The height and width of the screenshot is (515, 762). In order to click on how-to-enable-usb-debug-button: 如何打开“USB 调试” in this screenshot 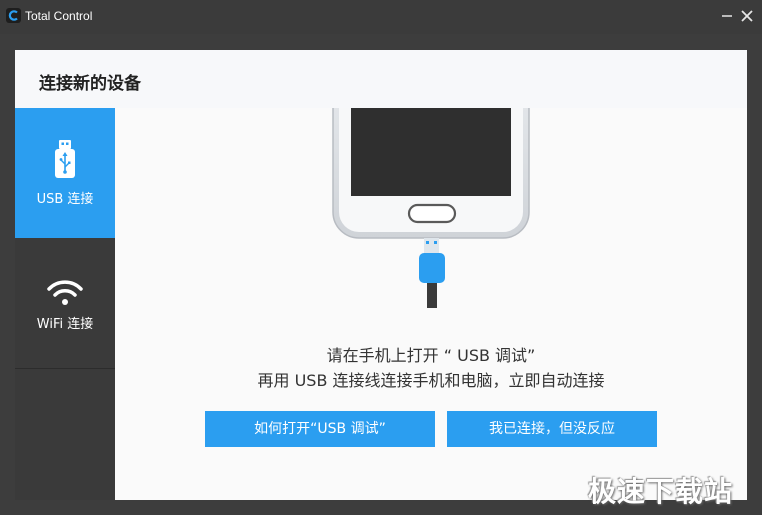, I will do `click(320, 429)`.